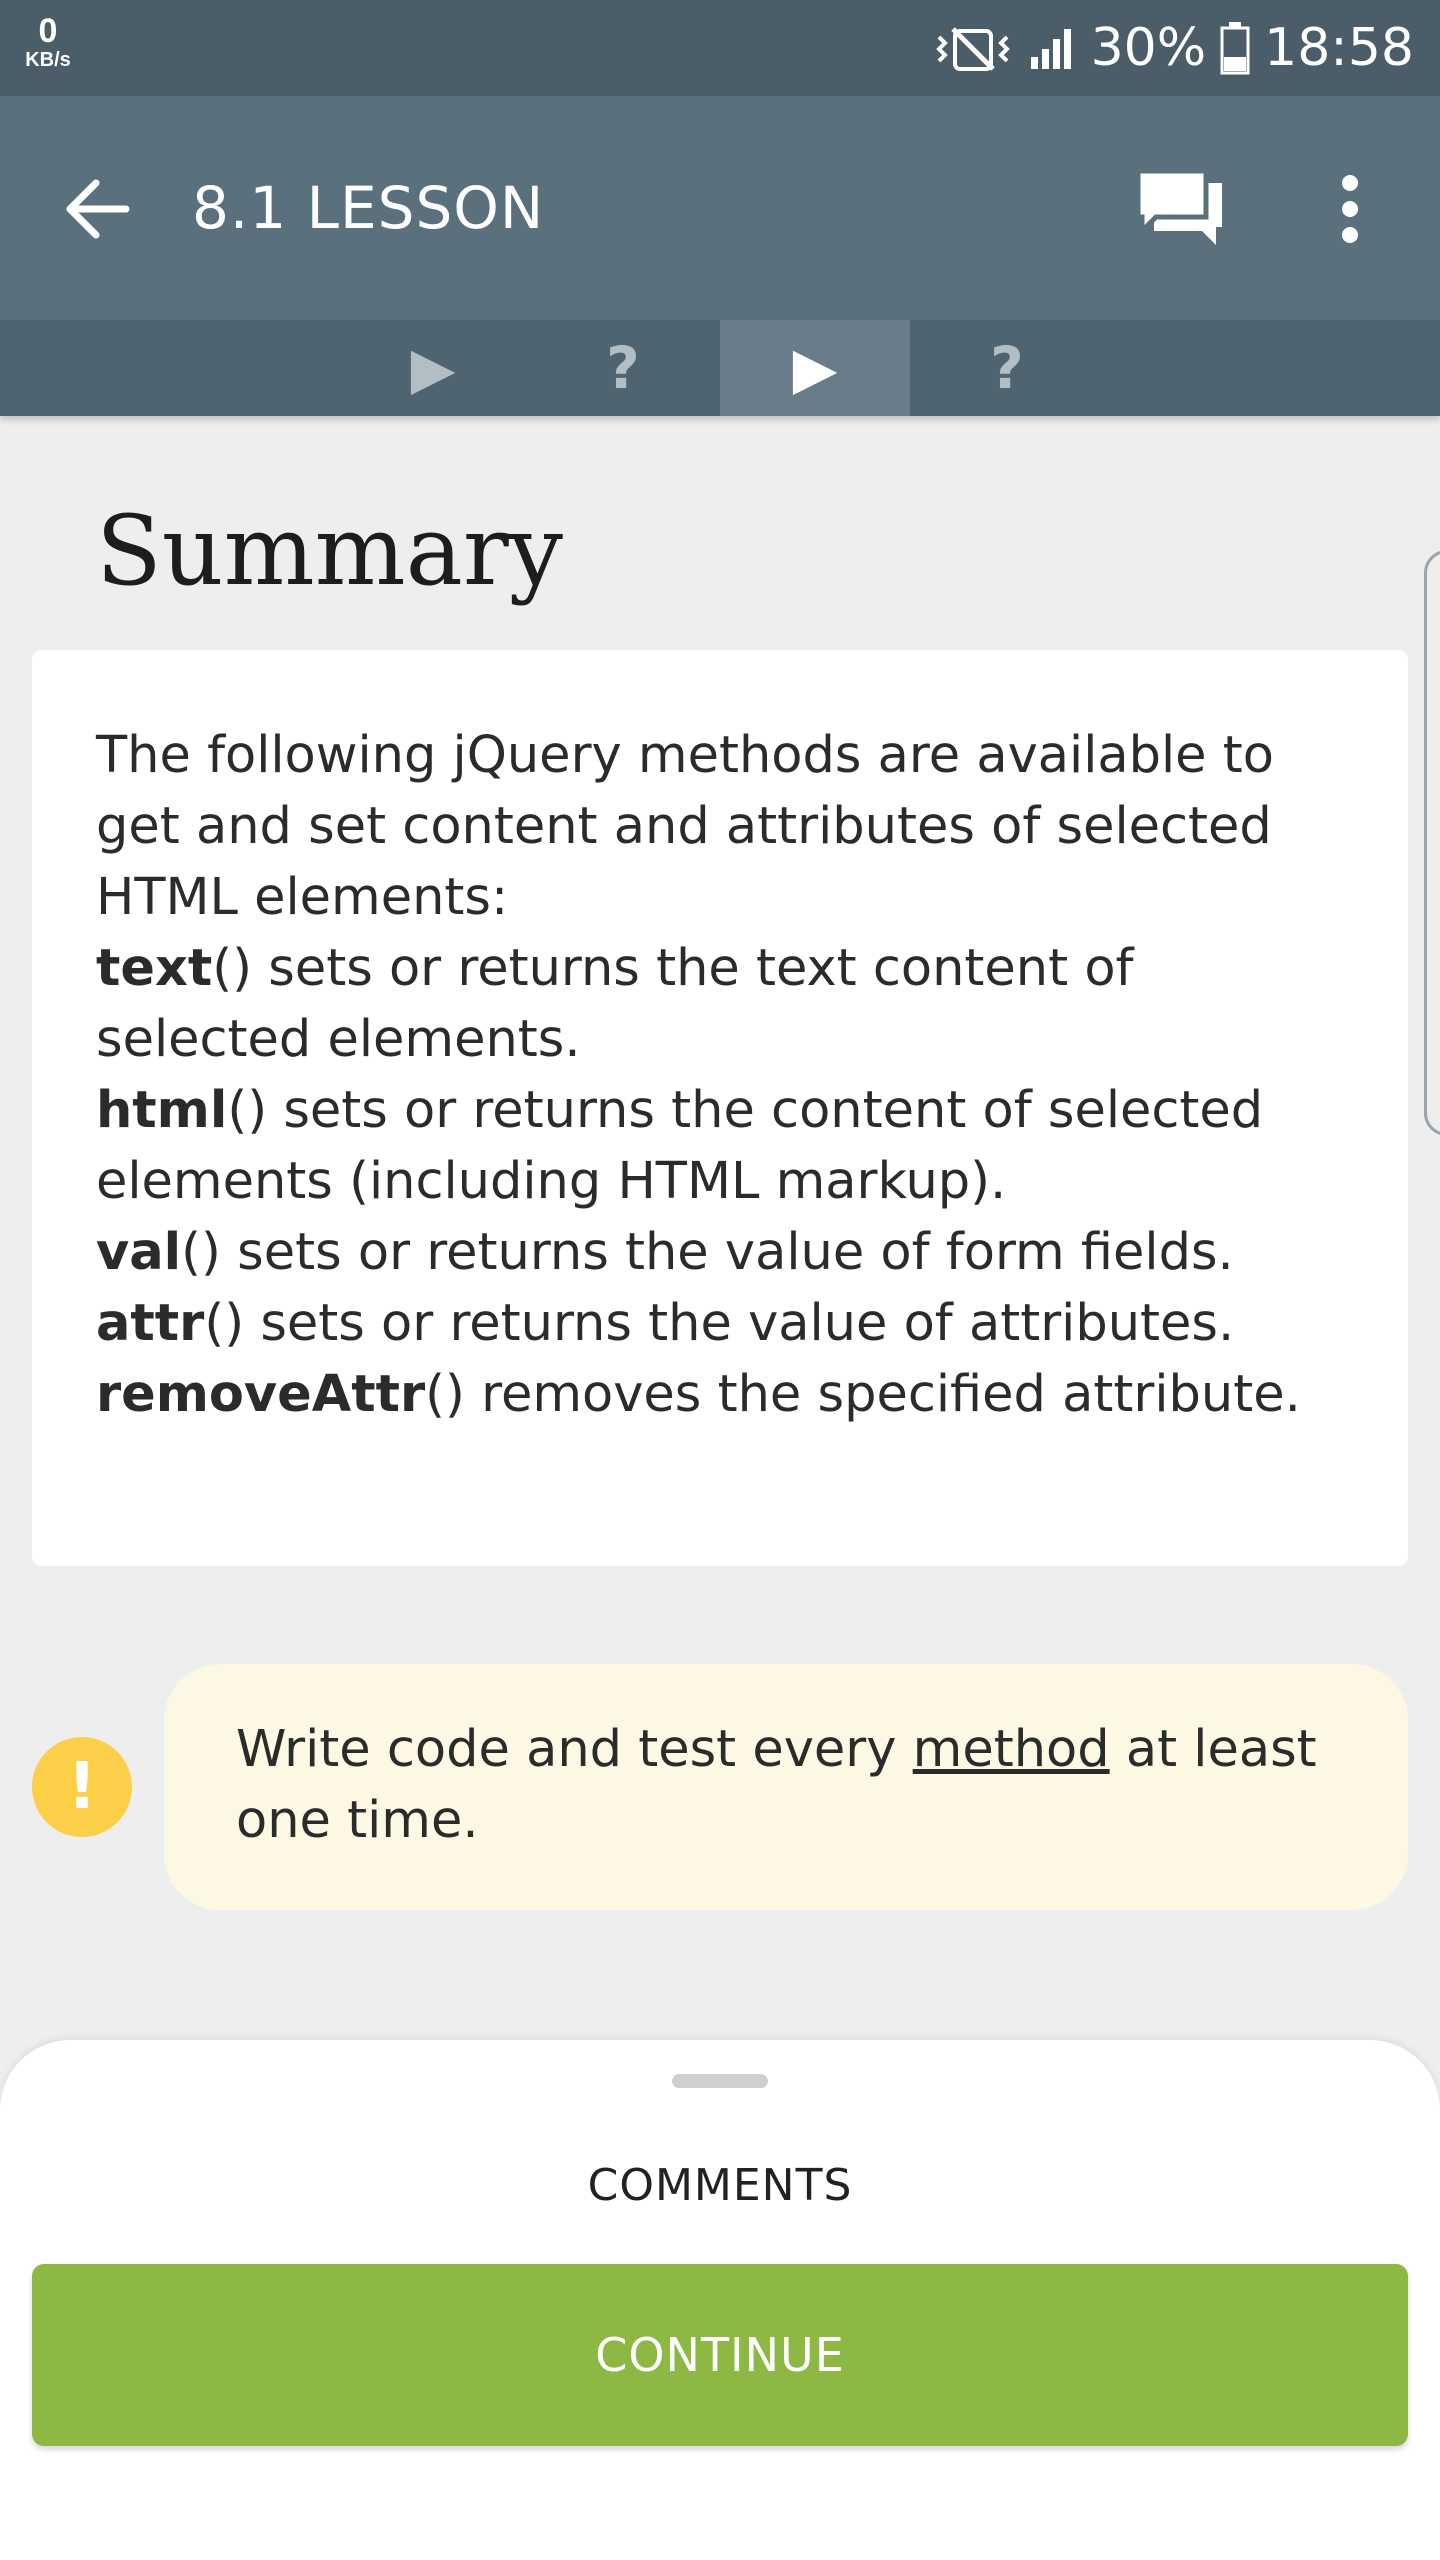 This screenshot has height=2560, width=1440. I want to click on comments-button: COMMENTS, so click(720, 2185).